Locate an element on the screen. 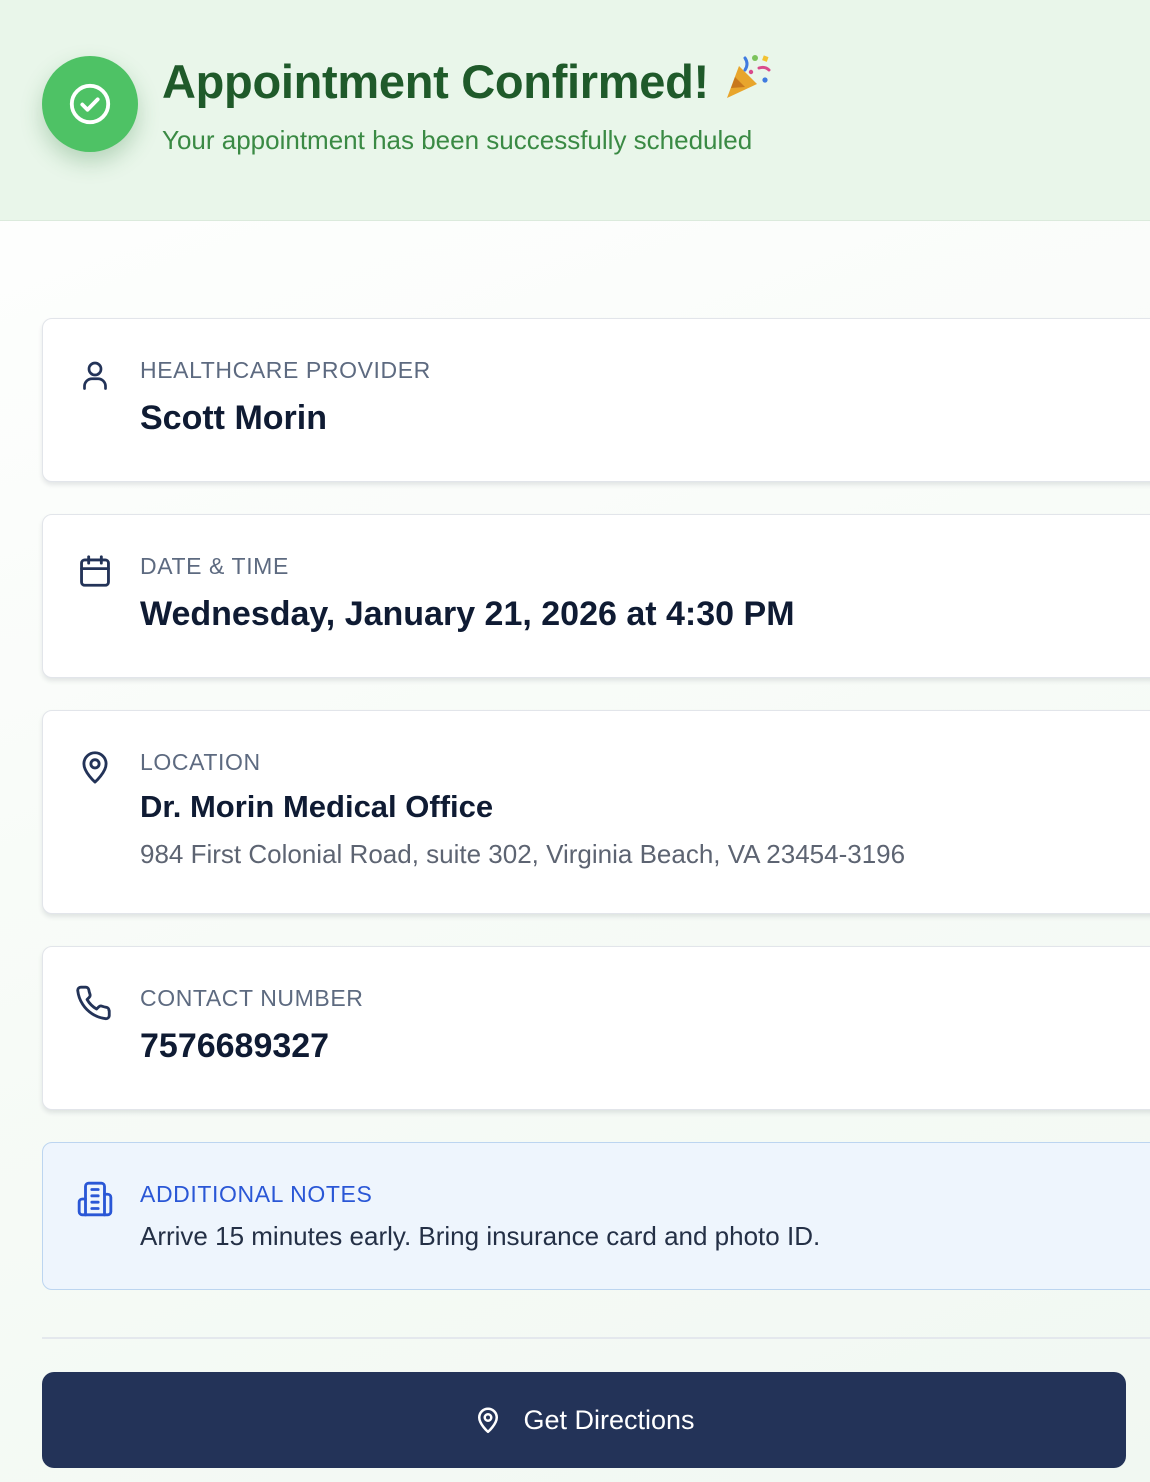  building-icon is located at coordinates (95, 1199).